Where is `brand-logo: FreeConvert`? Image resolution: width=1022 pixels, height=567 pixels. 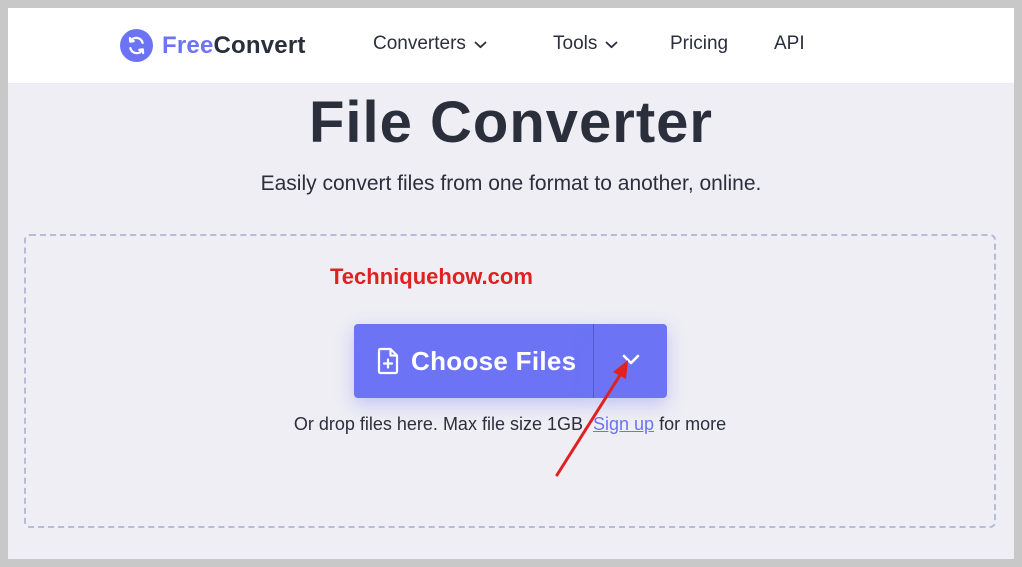 brand-logo: FreeConvert is located at coordinates (213, 45).